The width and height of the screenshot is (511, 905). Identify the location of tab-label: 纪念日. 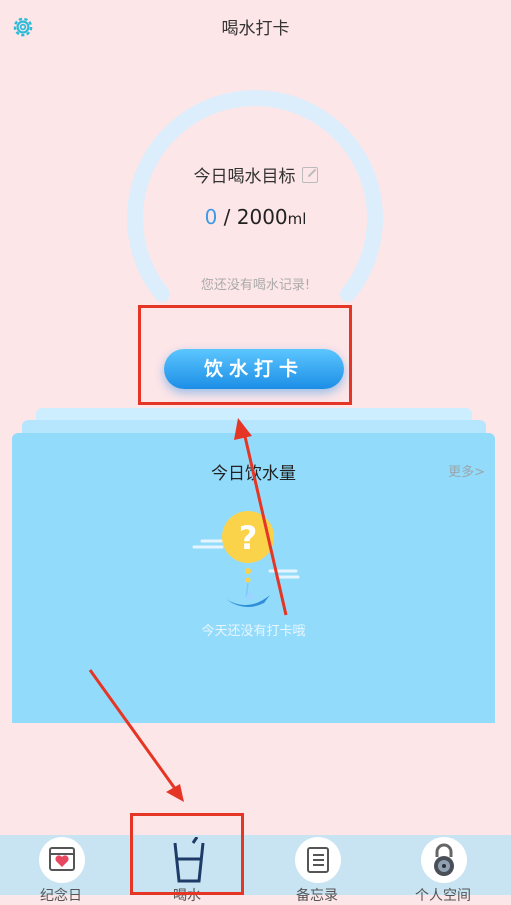
(61, 896).